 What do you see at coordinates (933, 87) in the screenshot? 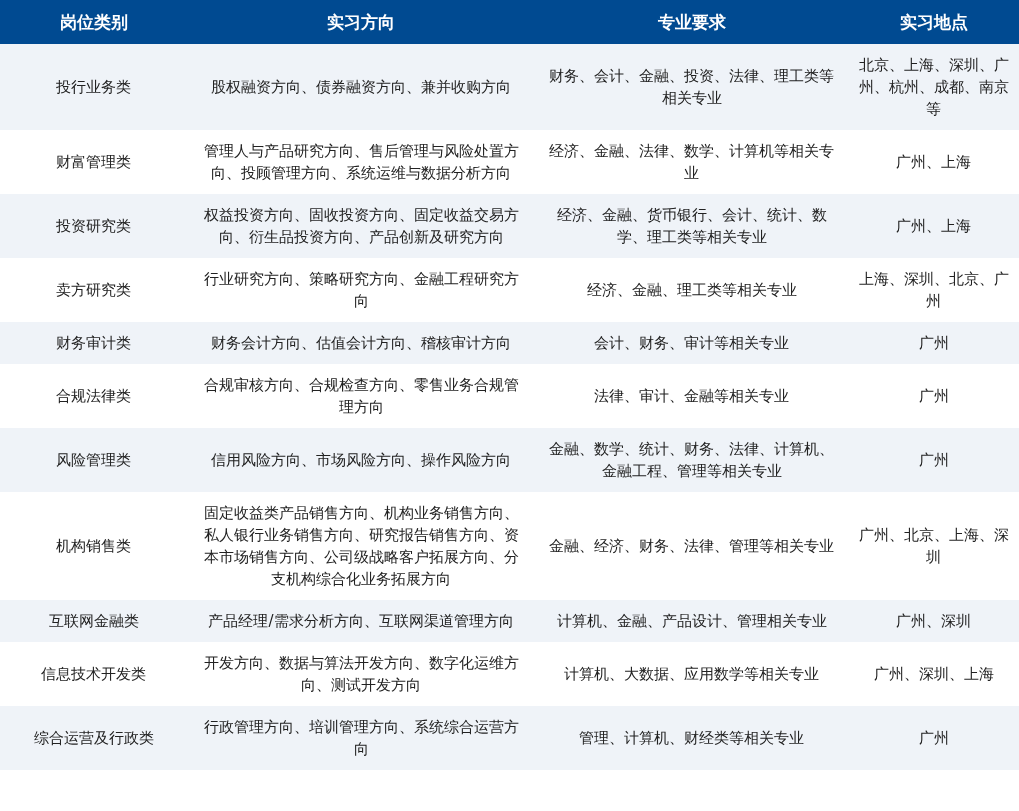
I see `table-cell: 北京、上海、深圳、广州、杭州、成都、南京等` at bounding box center [933, 87].